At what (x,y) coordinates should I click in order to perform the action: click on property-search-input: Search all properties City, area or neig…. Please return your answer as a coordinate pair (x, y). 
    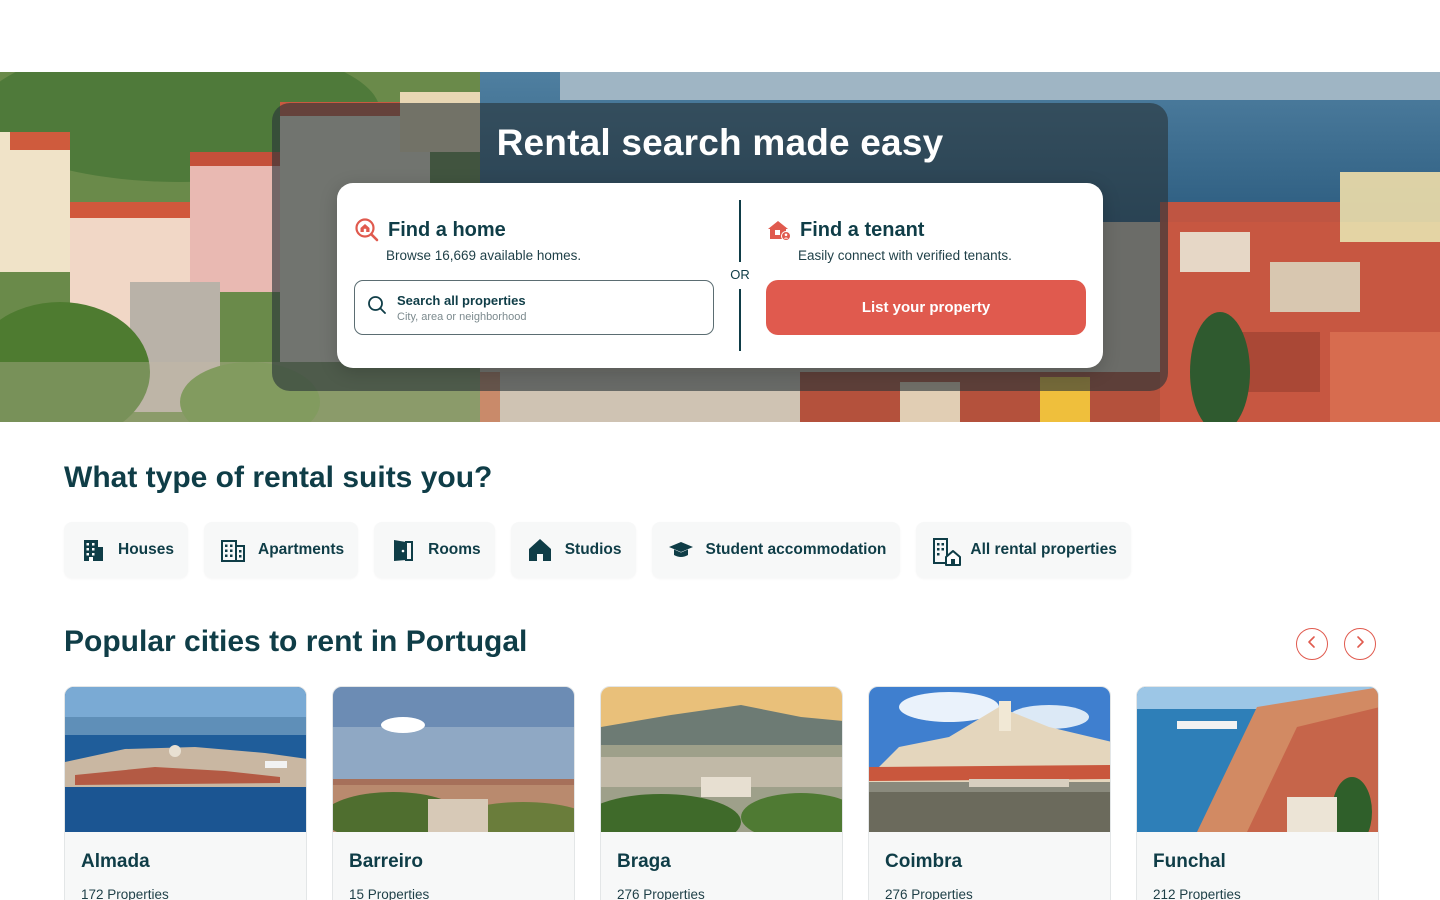
    Looking at the image, I should click on (534, 307).